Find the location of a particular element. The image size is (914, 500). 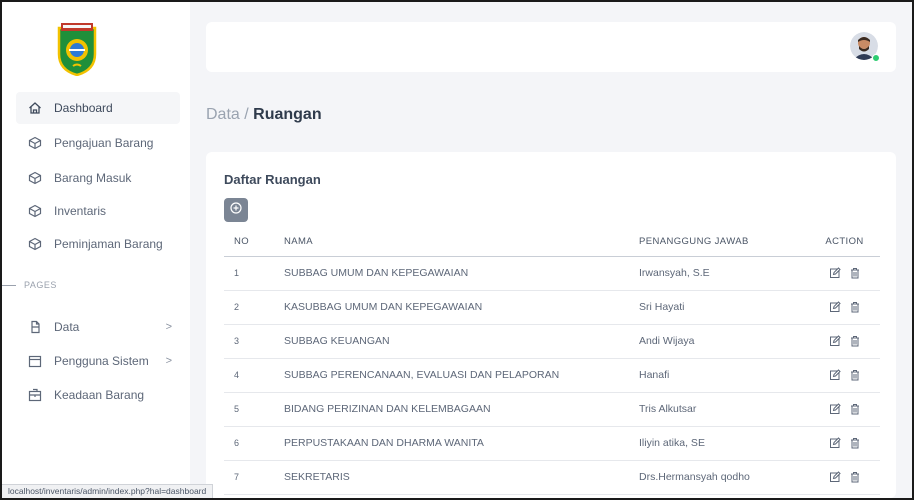

table-row: 3 SUBBAG KEUANGAN Andi Wijaya is located at coordinates (552, 341).